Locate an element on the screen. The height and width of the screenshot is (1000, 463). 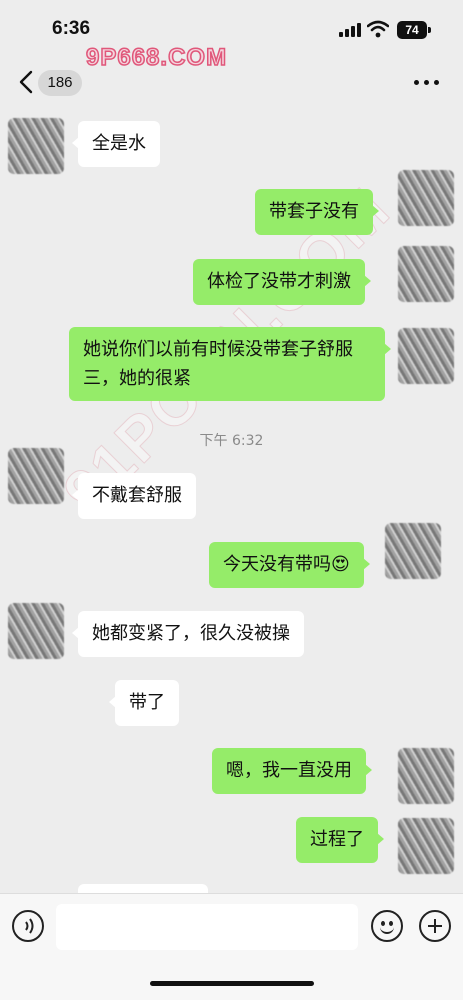
back-chevron-icon is located at coordinates (26, 82).